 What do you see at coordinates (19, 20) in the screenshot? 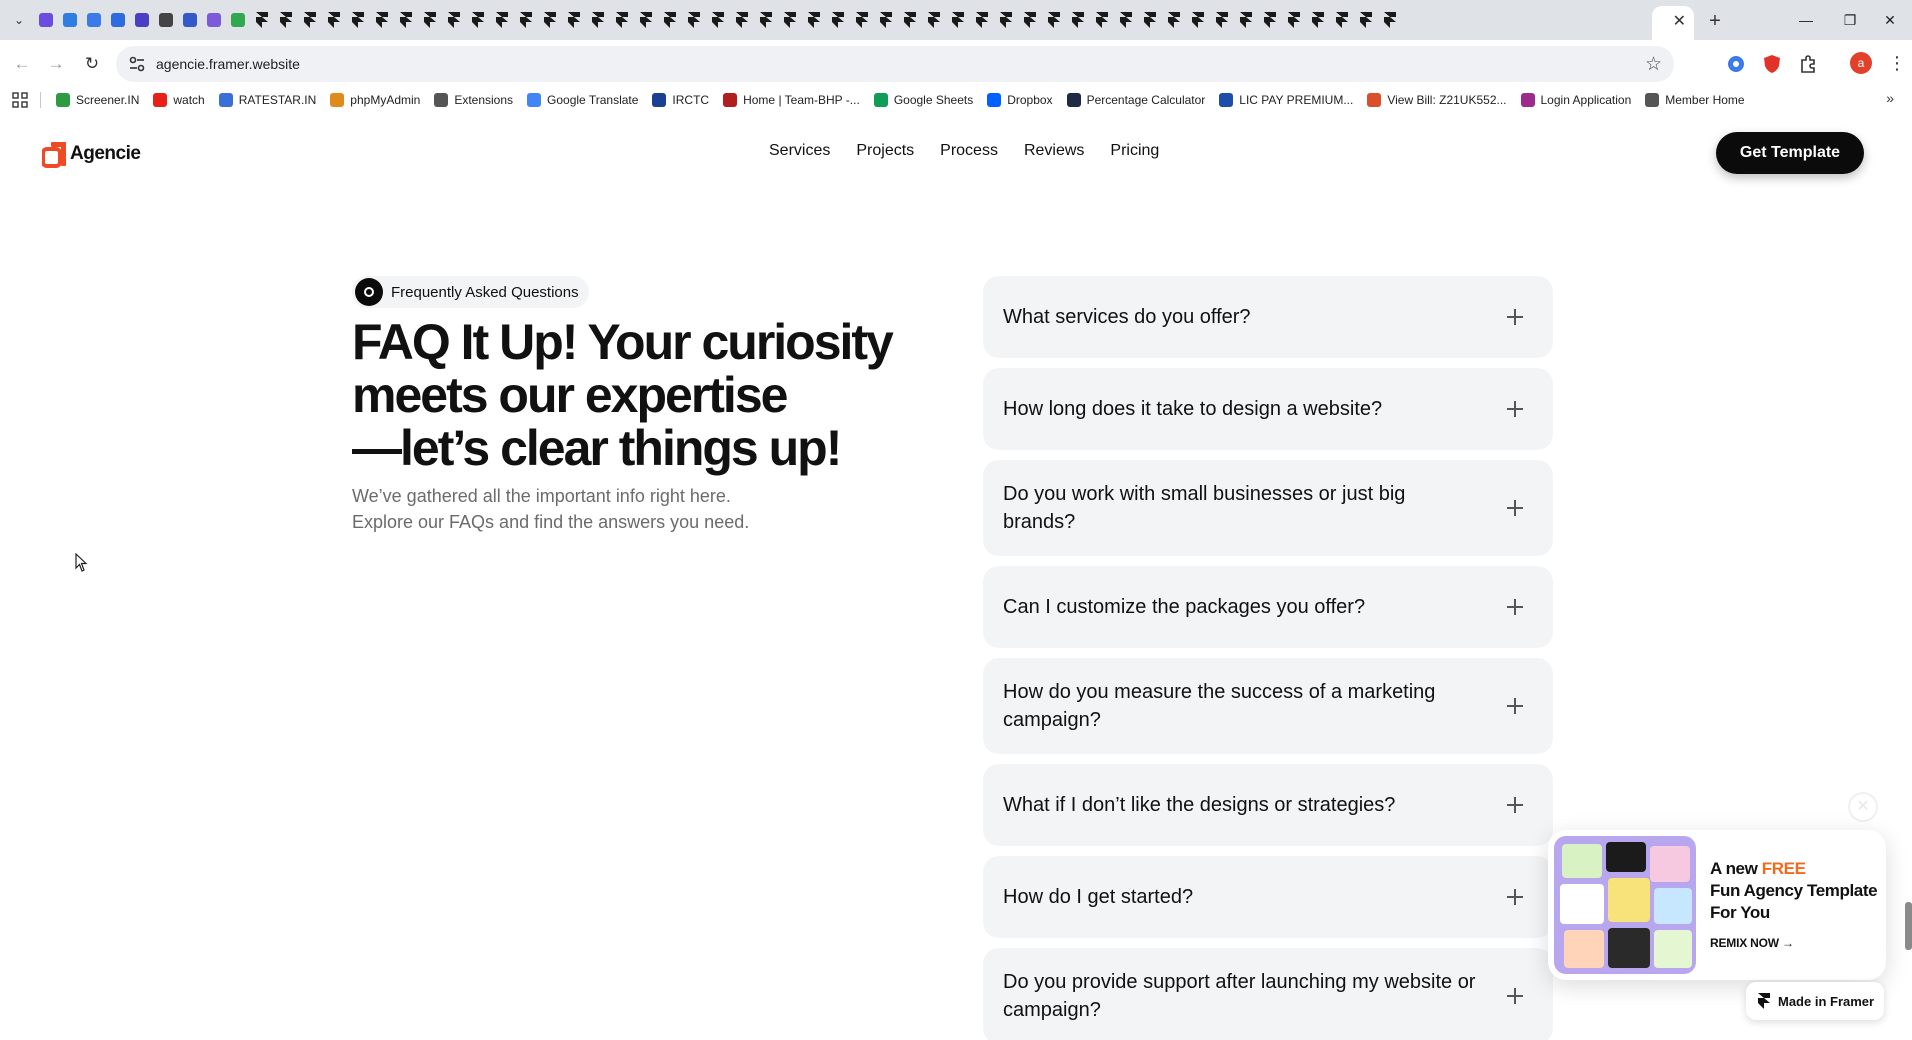
I see `tab-search-chevron-icon: ⌄` at bounding box center [19, 20].